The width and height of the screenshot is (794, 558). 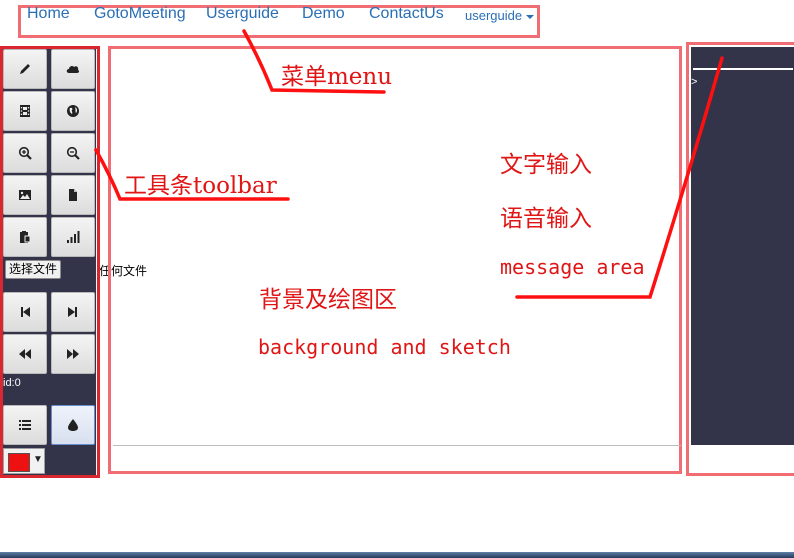 I want to click on annotation-canvas-cn: 背景及绘图区, so click(x=328, y=300).